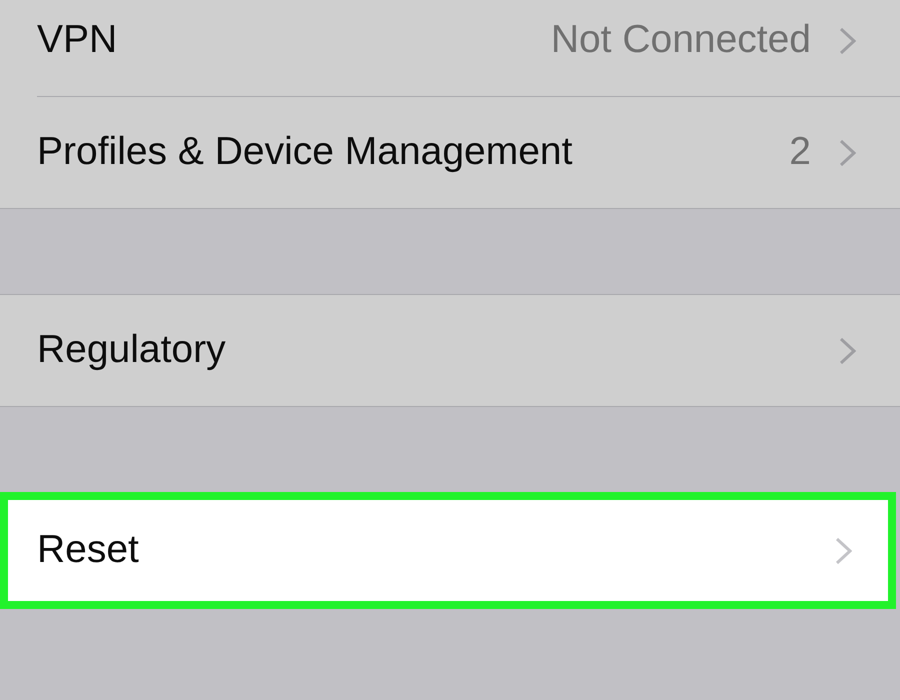  I want to click on row-value: 2, so click(800, 152).